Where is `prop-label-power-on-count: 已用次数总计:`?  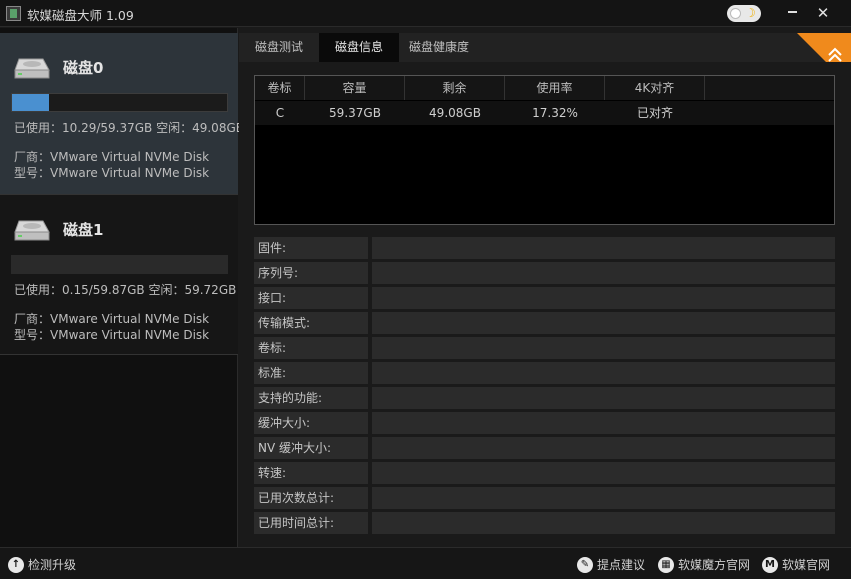
prop-label-power-on-count: 已用次数总计: is located at coordinates (311, 498).